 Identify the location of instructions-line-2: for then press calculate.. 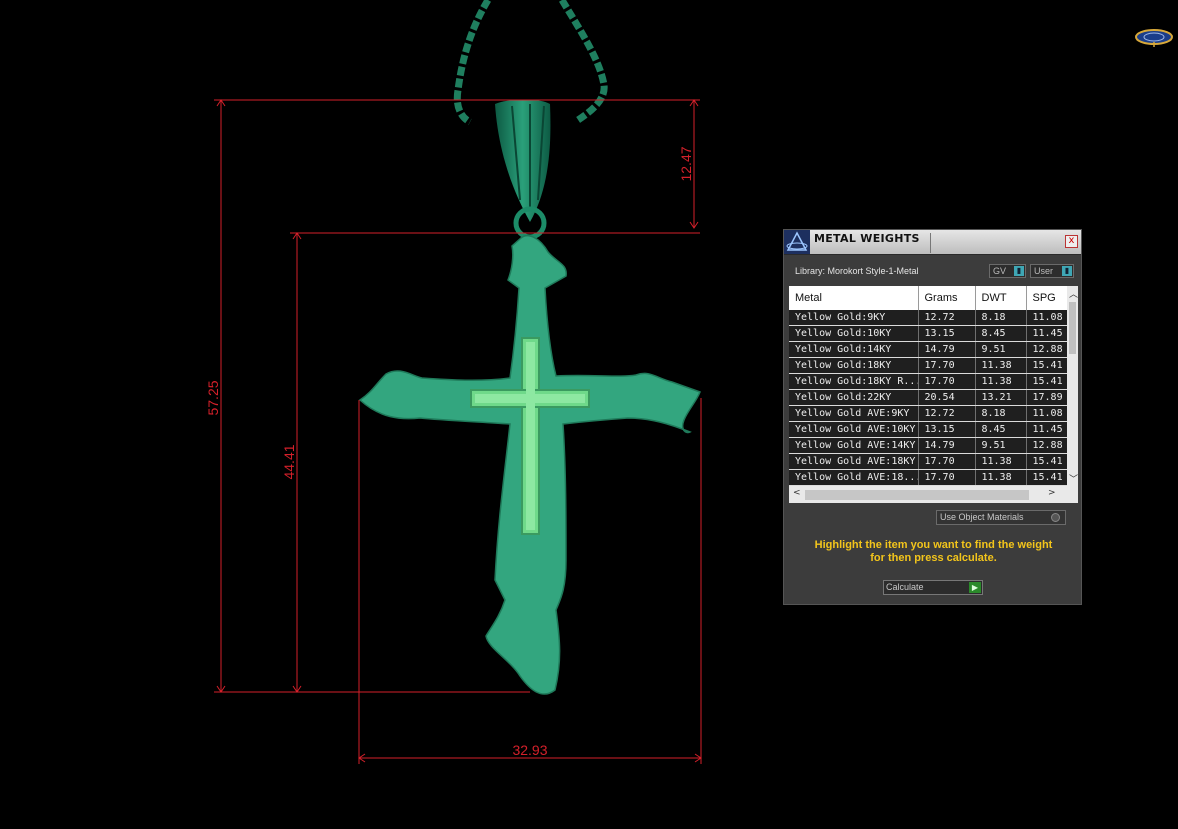
(933, 558).